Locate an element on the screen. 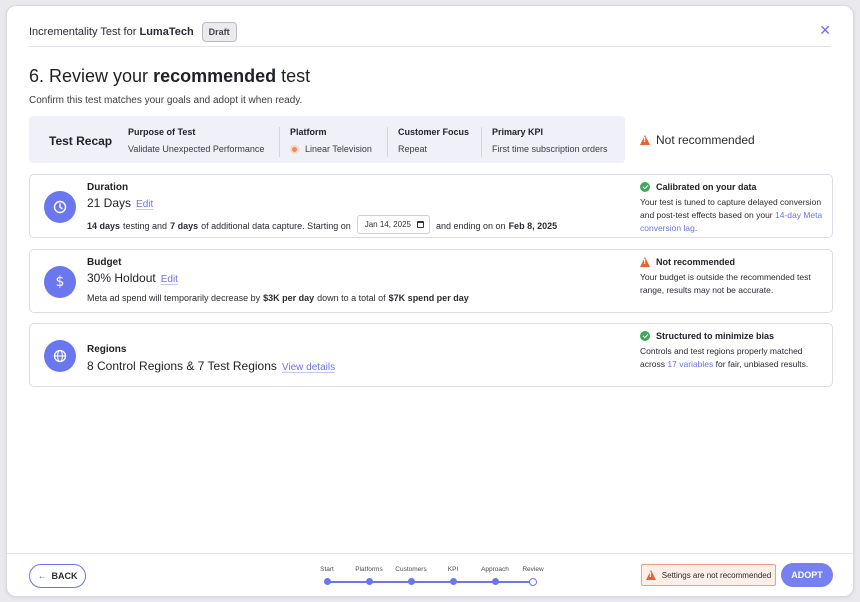  page-title: 6. Review your recommended test is located at coordinates (170, 76).